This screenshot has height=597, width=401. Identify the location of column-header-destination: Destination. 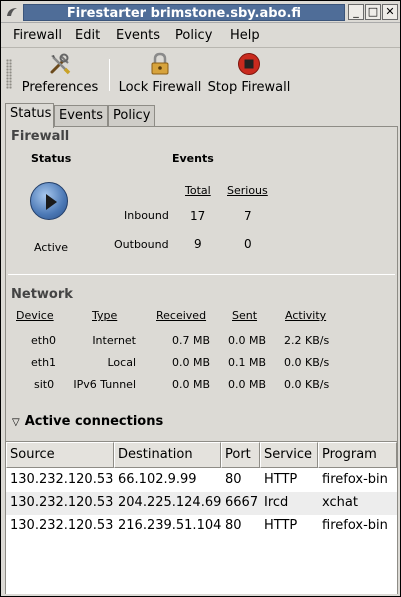
(167, 455).